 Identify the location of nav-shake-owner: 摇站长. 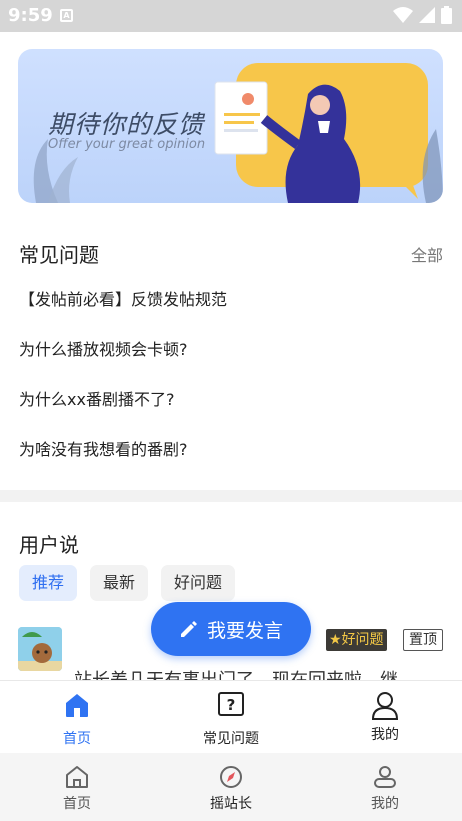
(231, 787).